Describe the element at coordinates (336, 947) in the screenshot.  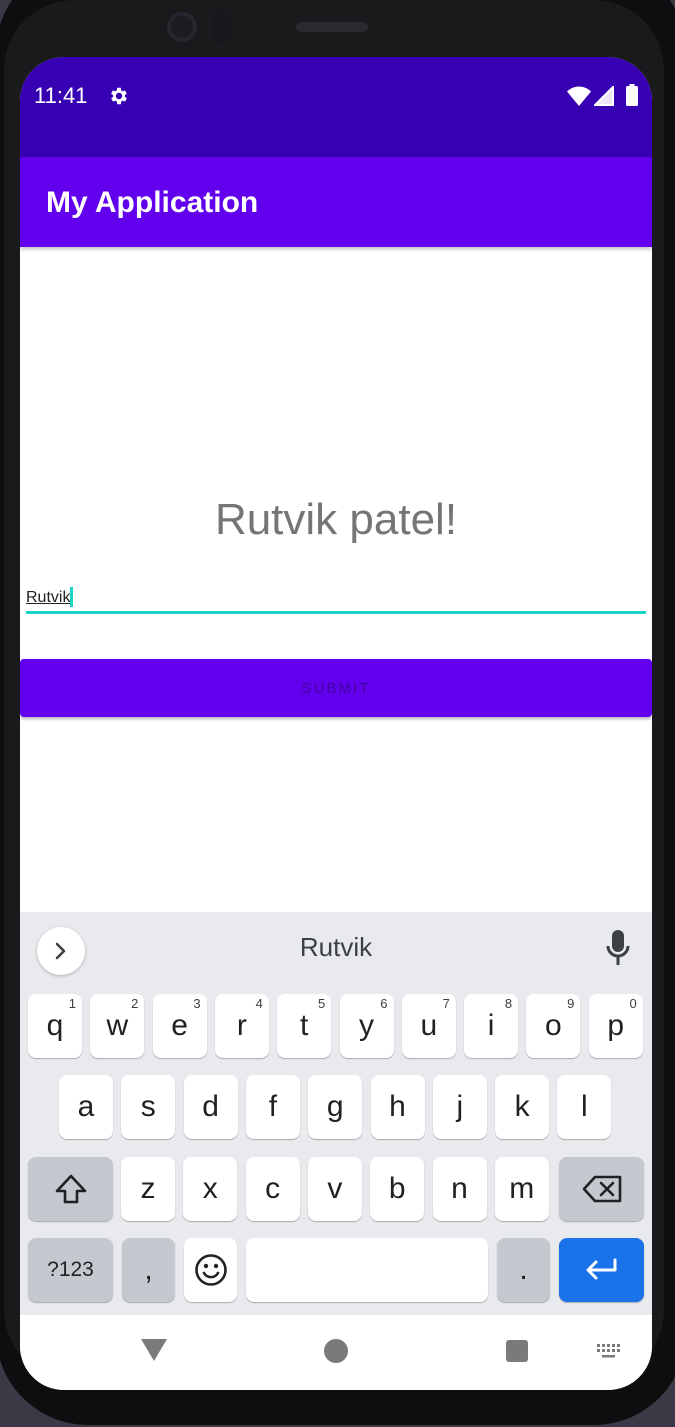
I see `suggestion-word: Rutvik` at that location.